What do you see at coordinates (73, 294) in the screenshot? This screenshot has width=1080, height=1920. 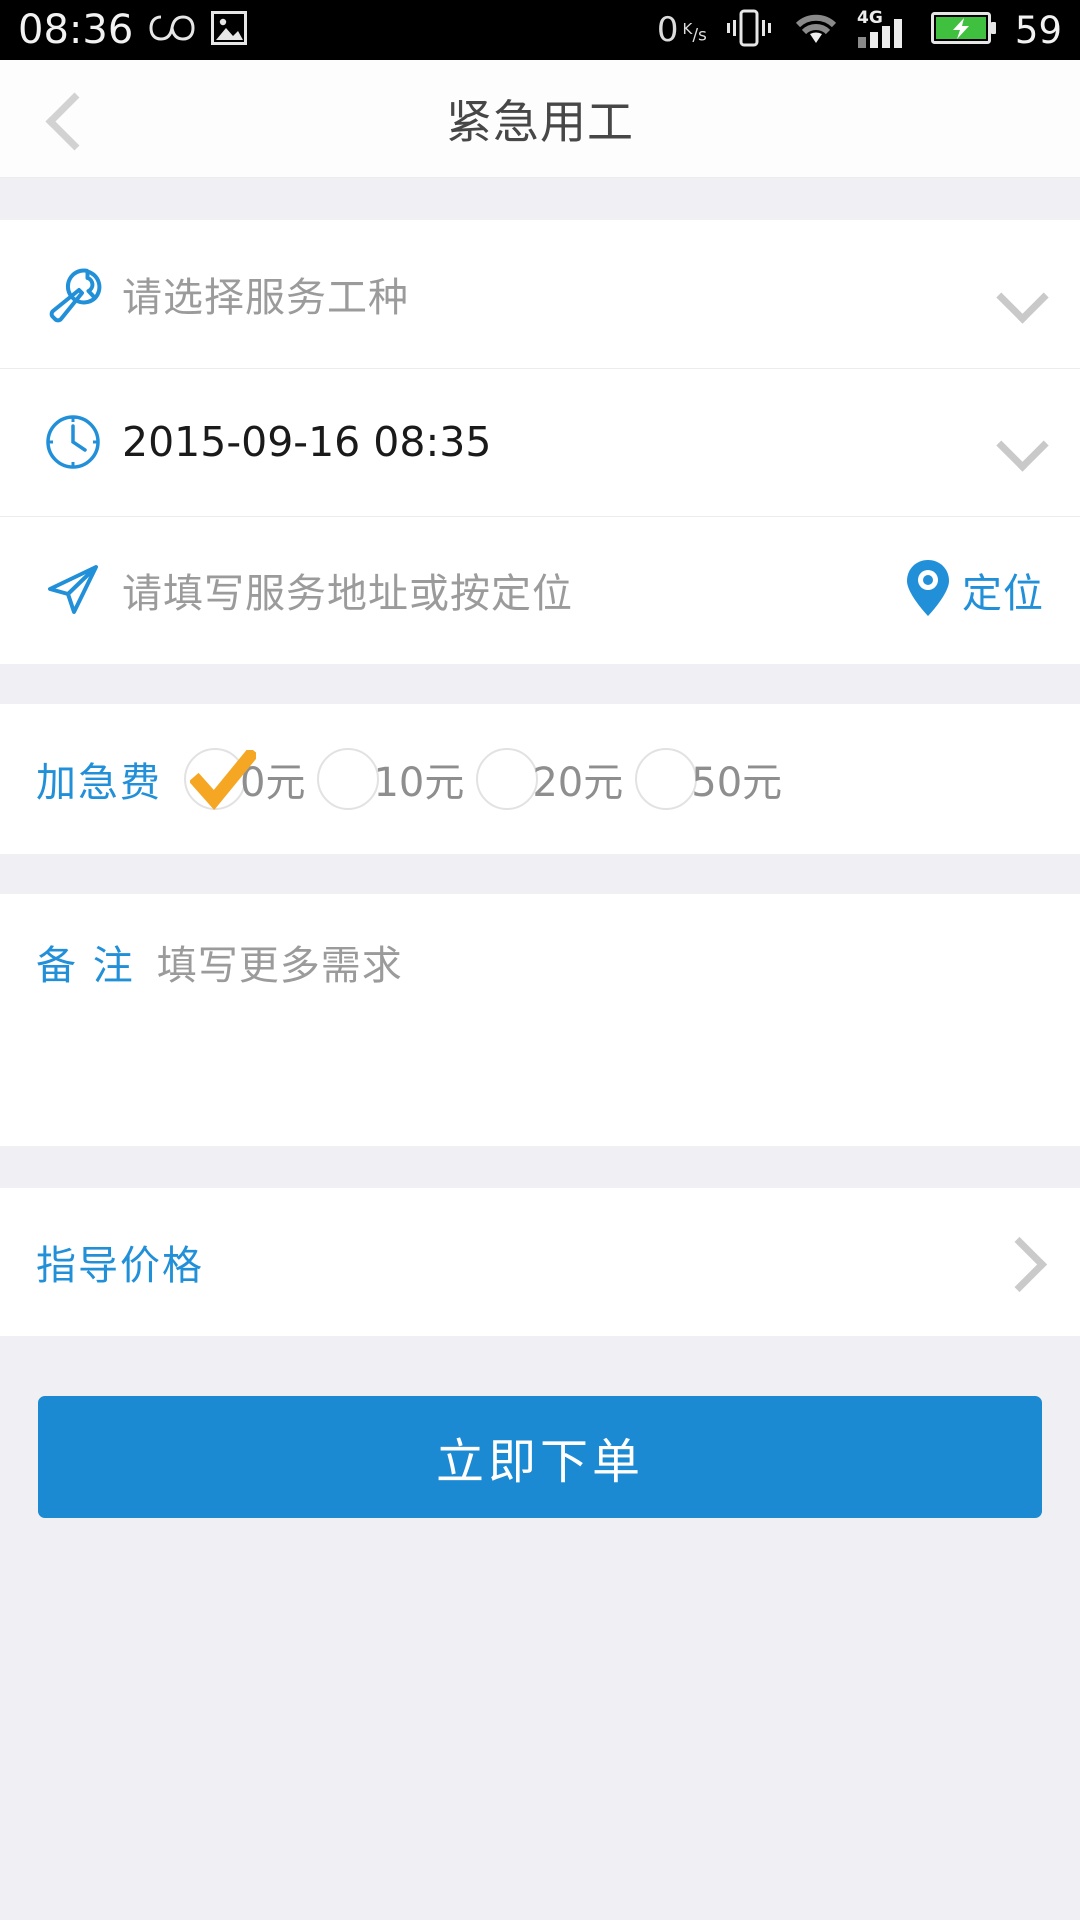 I see `wrench-icon` at bounding box center [73, 294].